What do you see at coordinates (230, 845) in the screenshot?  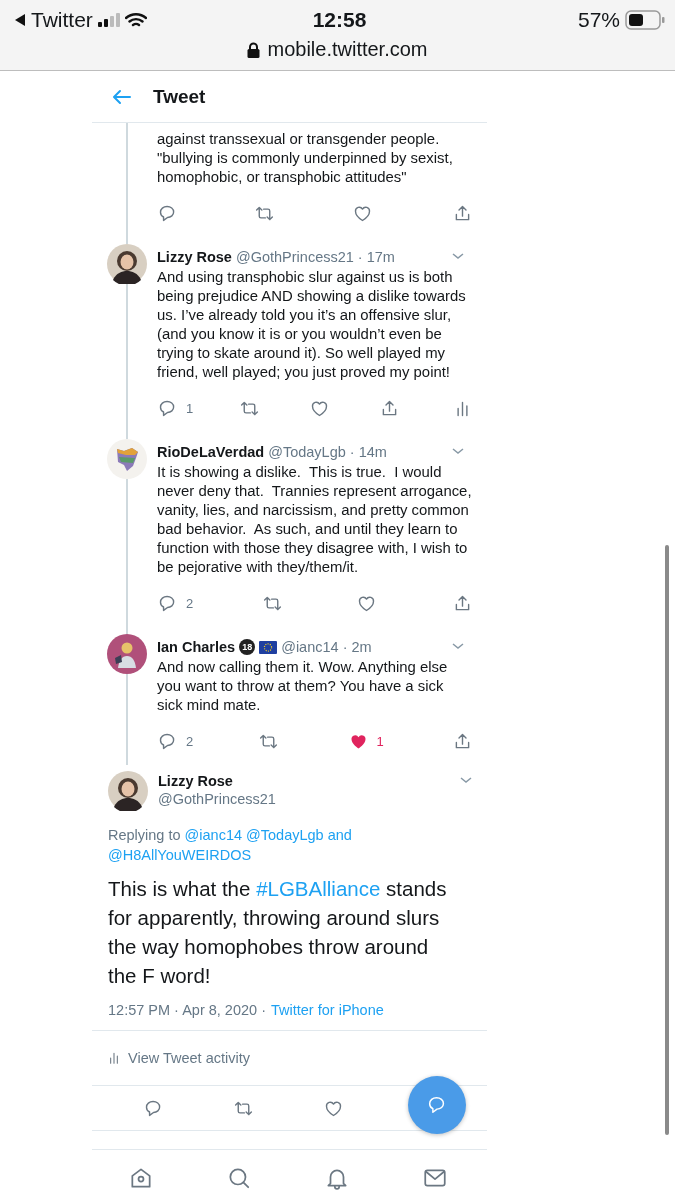 I see `reply-context: Replying to @ianc14 @TodayLgb and @H8AllYouWEIRDOS` at bounding box center [230, 845].